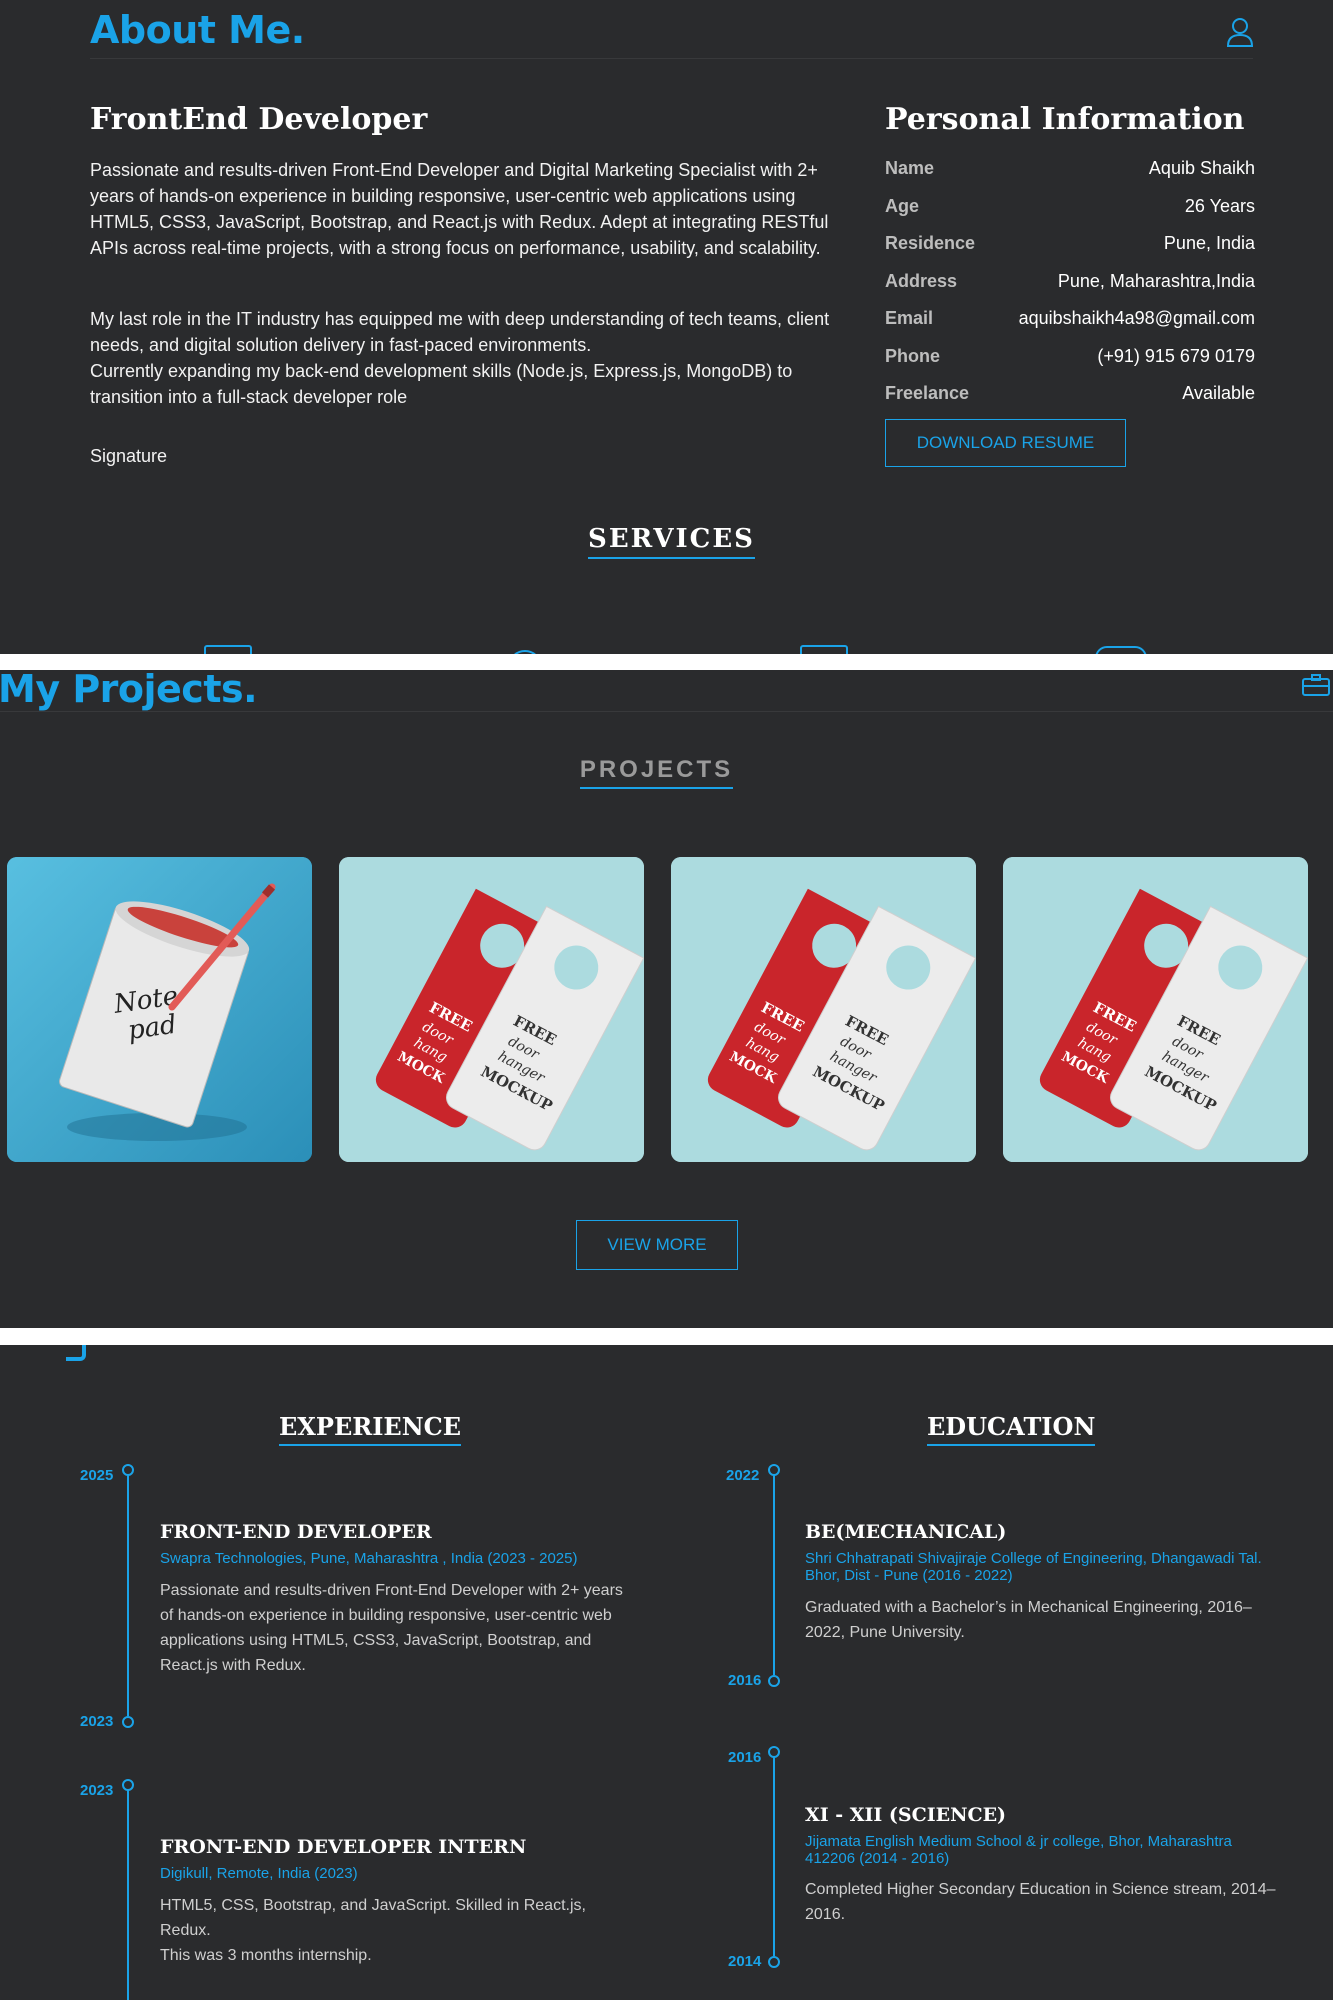  What do you see at coordinates (743, 1475) in the screenshot?
I see `year-start: 2022` at bounding box center [743, 1475].